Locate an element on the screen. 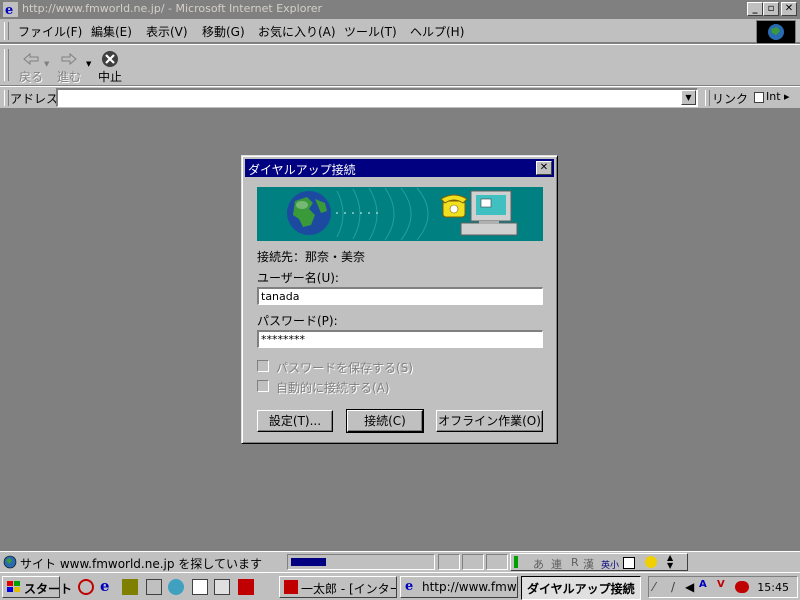 The width and height of the screenshot is (800, 600). connect-button: 接続(C) is located at coordinates (385, 421).